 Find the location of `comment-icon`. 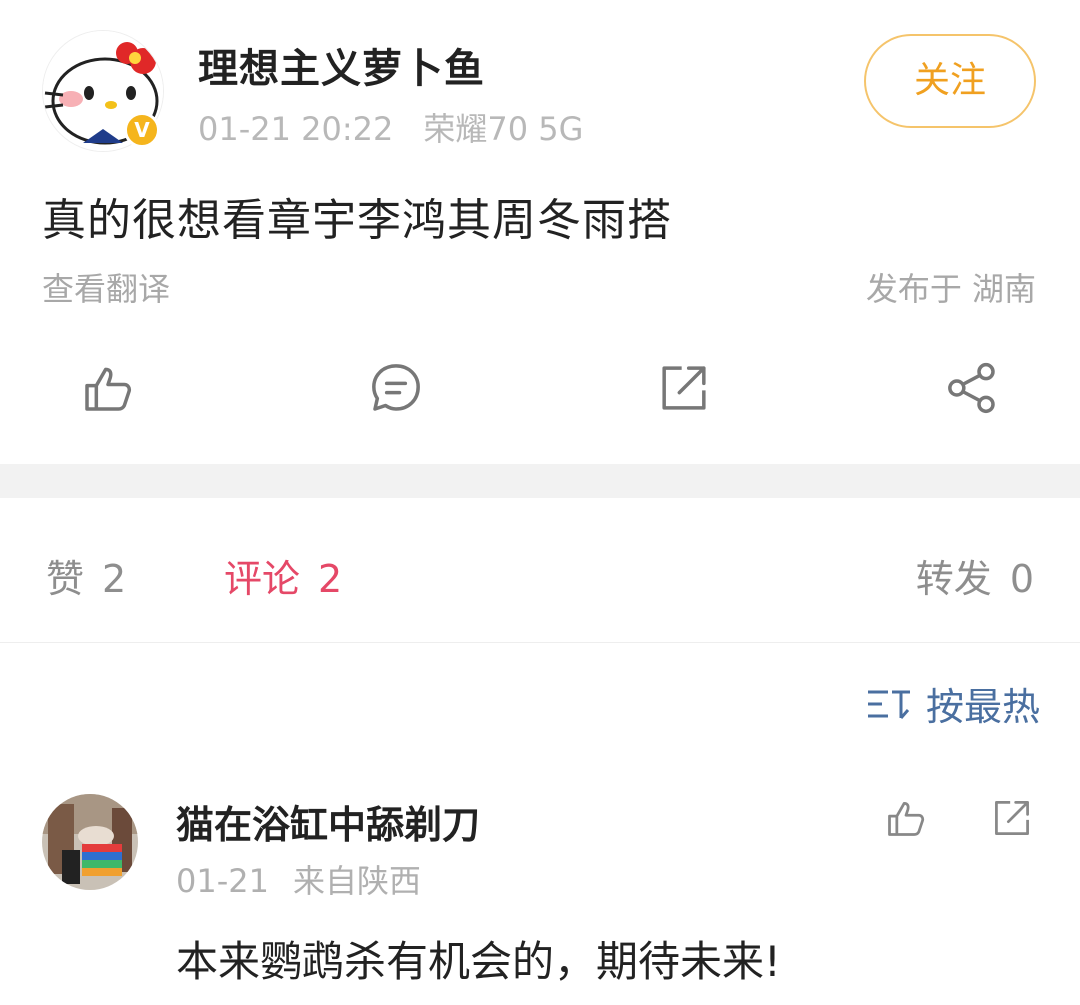

comment-icon is located at coordinates (396, 387).